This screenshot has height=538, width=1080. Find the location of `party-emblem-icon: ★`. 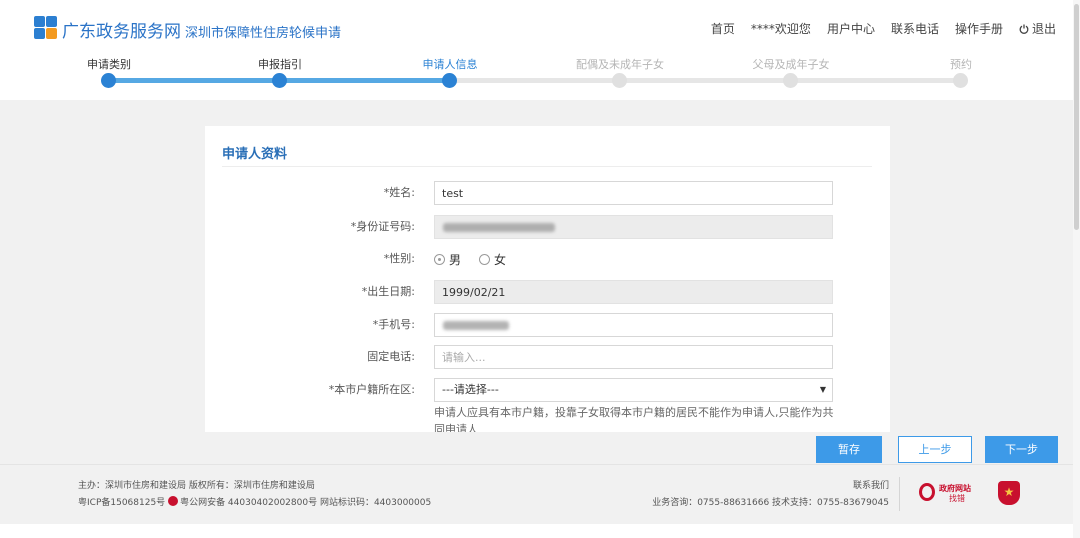

party-emblem-icon: ★ is located at coordinates (1009, 493).